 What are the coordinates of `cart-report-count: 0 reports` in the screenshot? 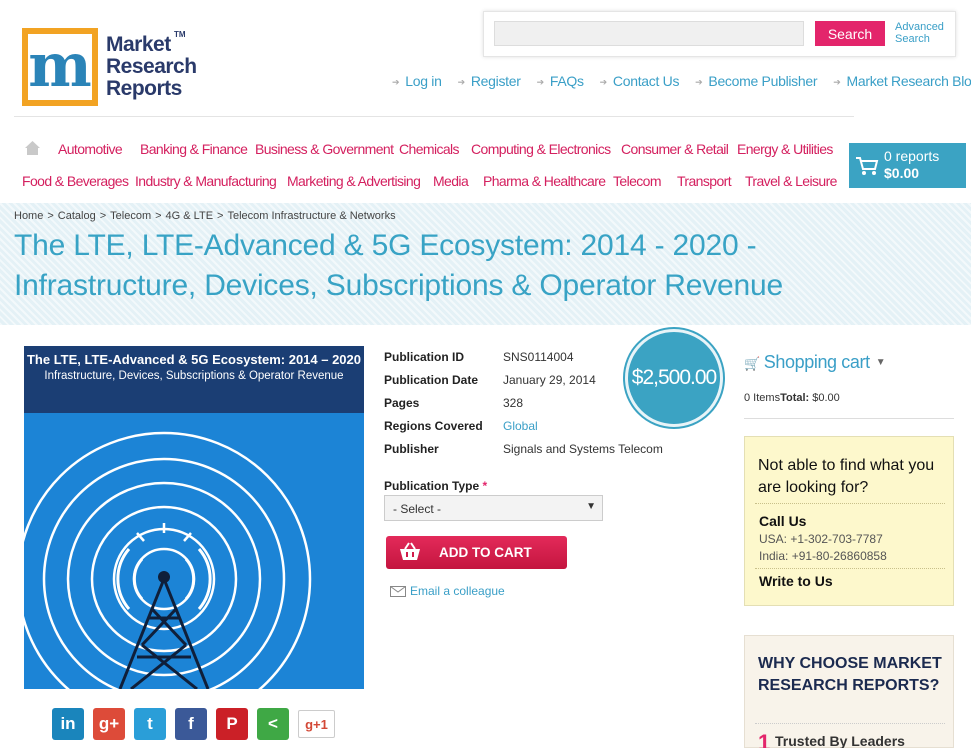 It's located at (912, 156).